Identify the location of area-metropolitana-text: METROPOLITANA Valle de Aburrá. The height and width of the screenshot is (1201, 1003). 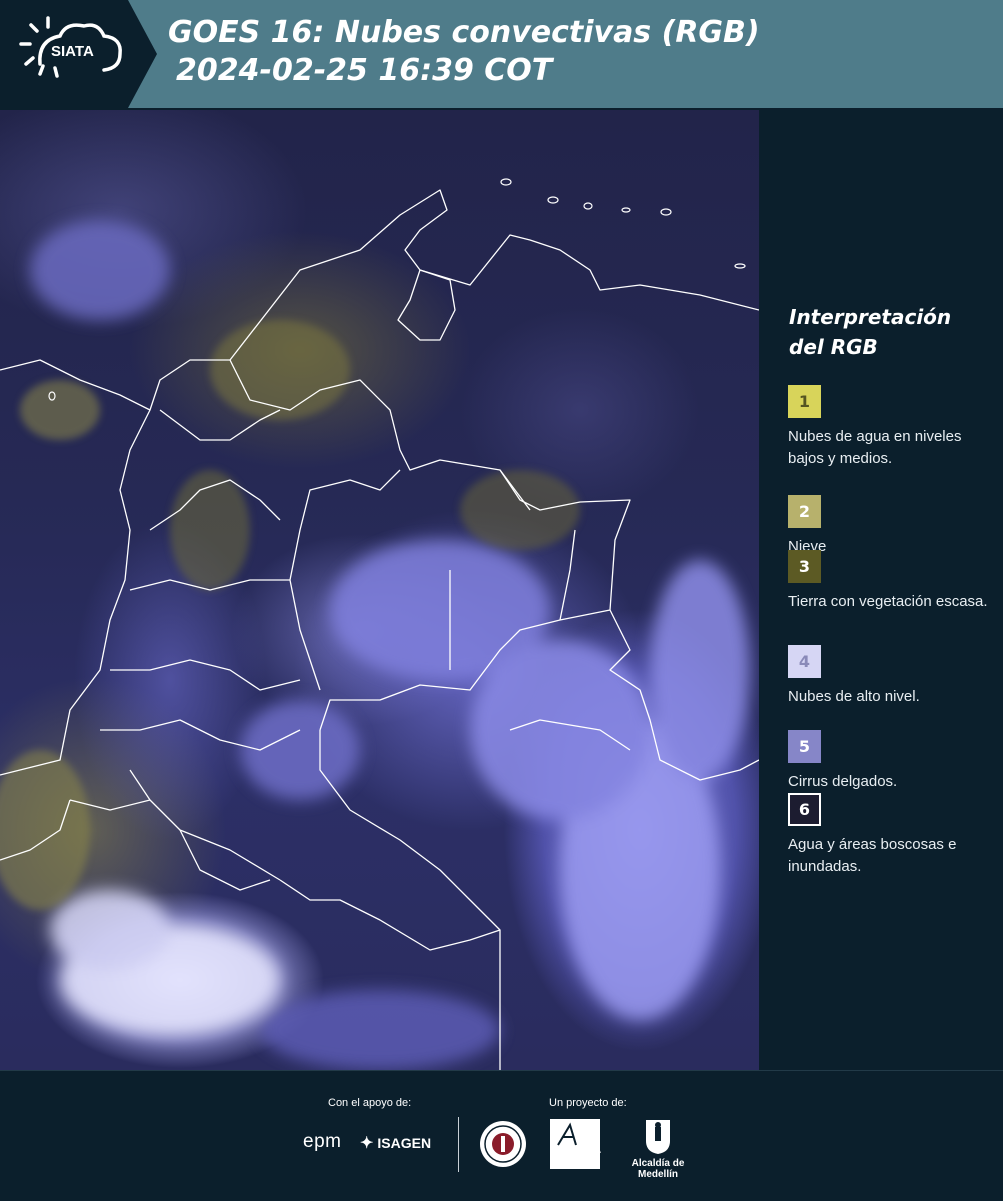
(575, 1155).